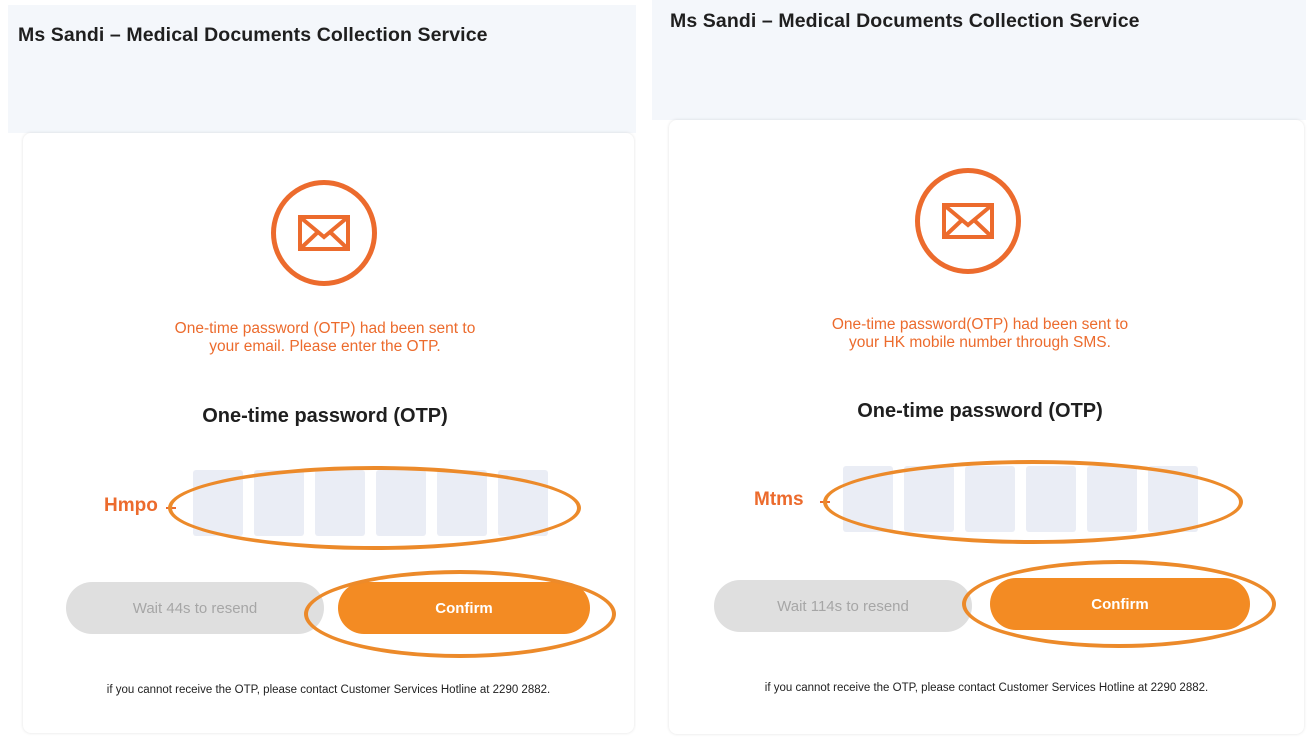  I want to click on resend-button: Wait 114s to resend, so click(843, 606).